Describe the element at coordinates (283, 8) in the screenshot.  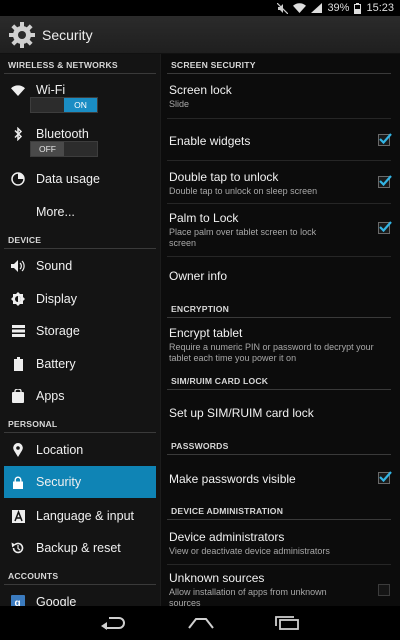
I see `mute-icon` at that location.